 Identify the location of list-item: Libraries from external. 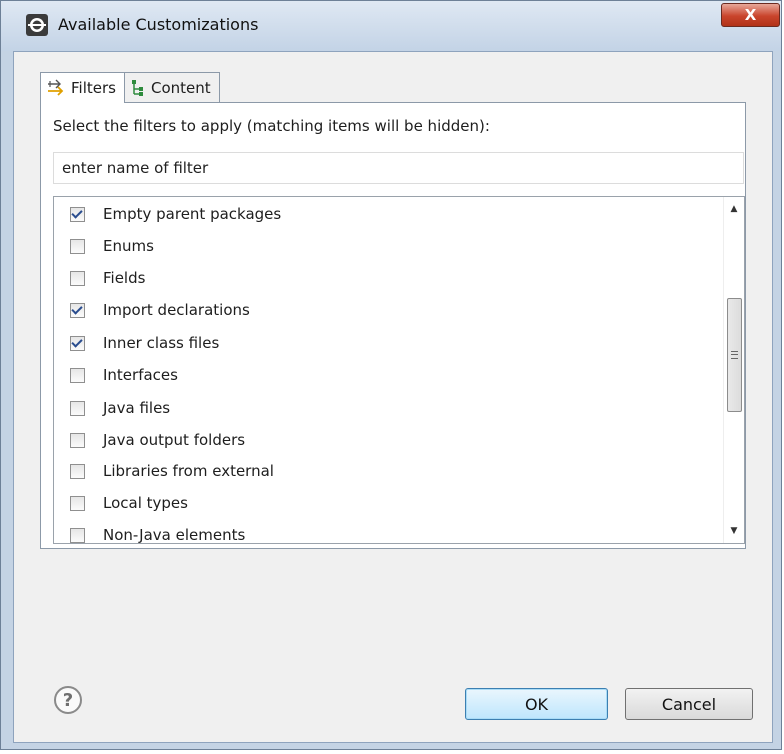
(172, 471).